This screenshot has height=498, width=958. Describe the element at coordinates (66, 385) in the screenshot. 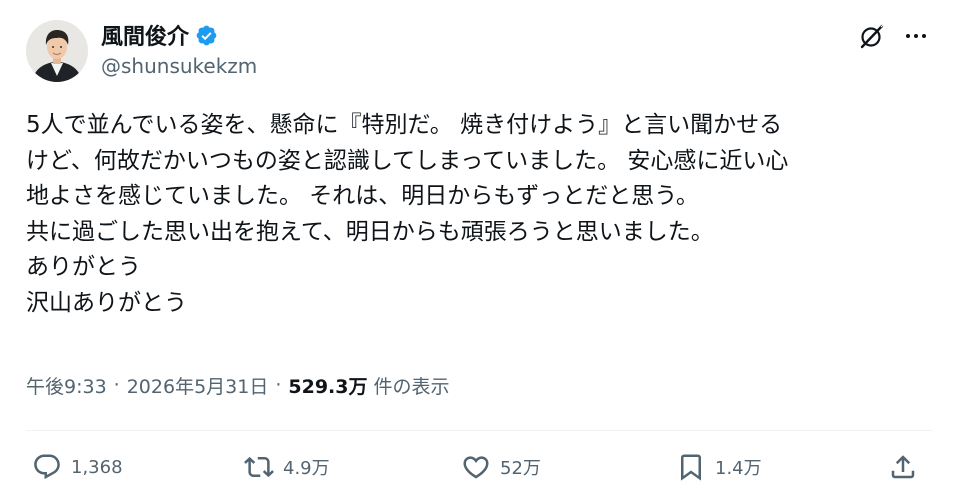

I see `tweet-time: 午後9:33` at that location.